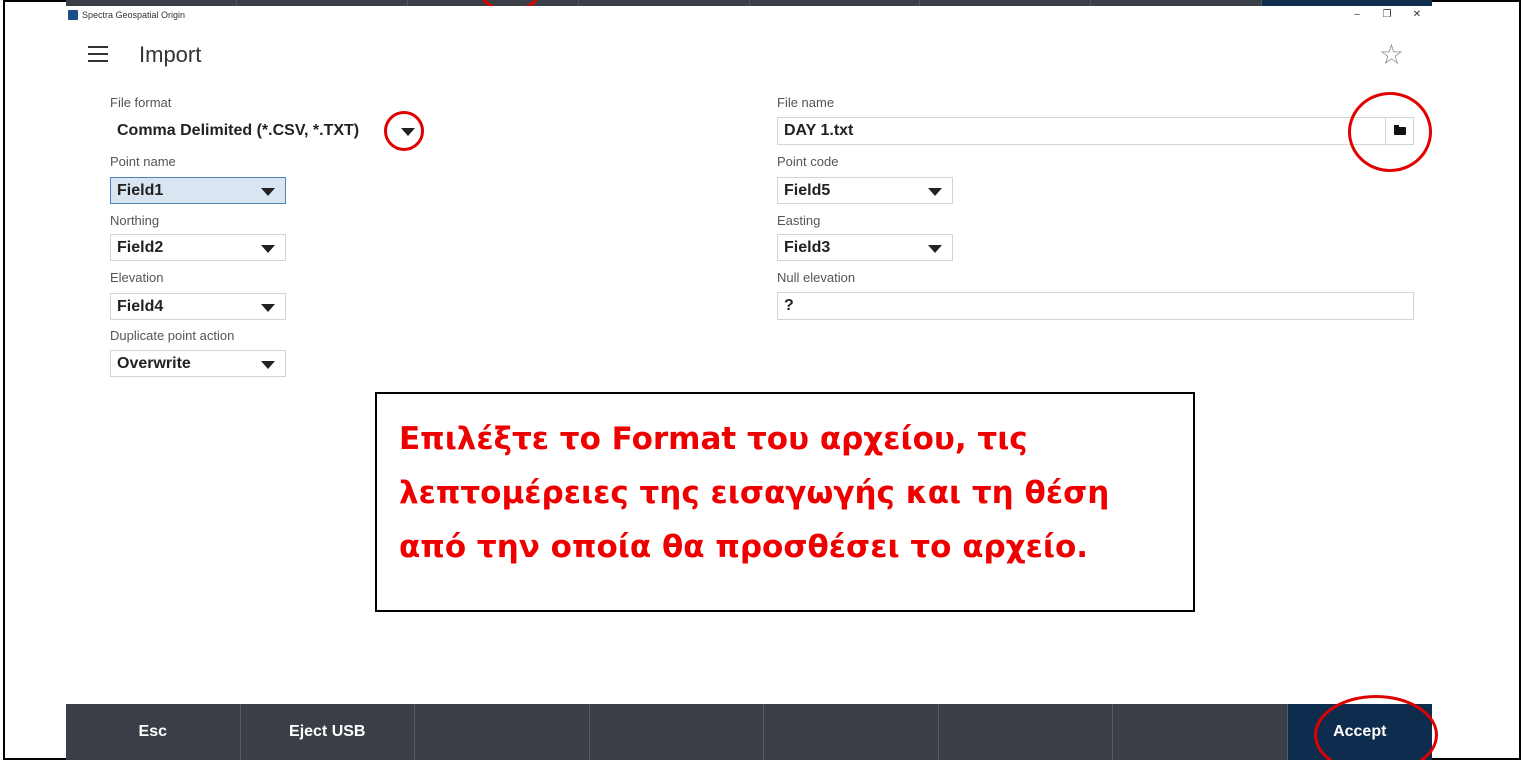 The height and width of the screenshot is (760, 1523). I want to click on file-format-dropdown: Comma Delimited (*.CSV, *.TXT), so click(264, 130).